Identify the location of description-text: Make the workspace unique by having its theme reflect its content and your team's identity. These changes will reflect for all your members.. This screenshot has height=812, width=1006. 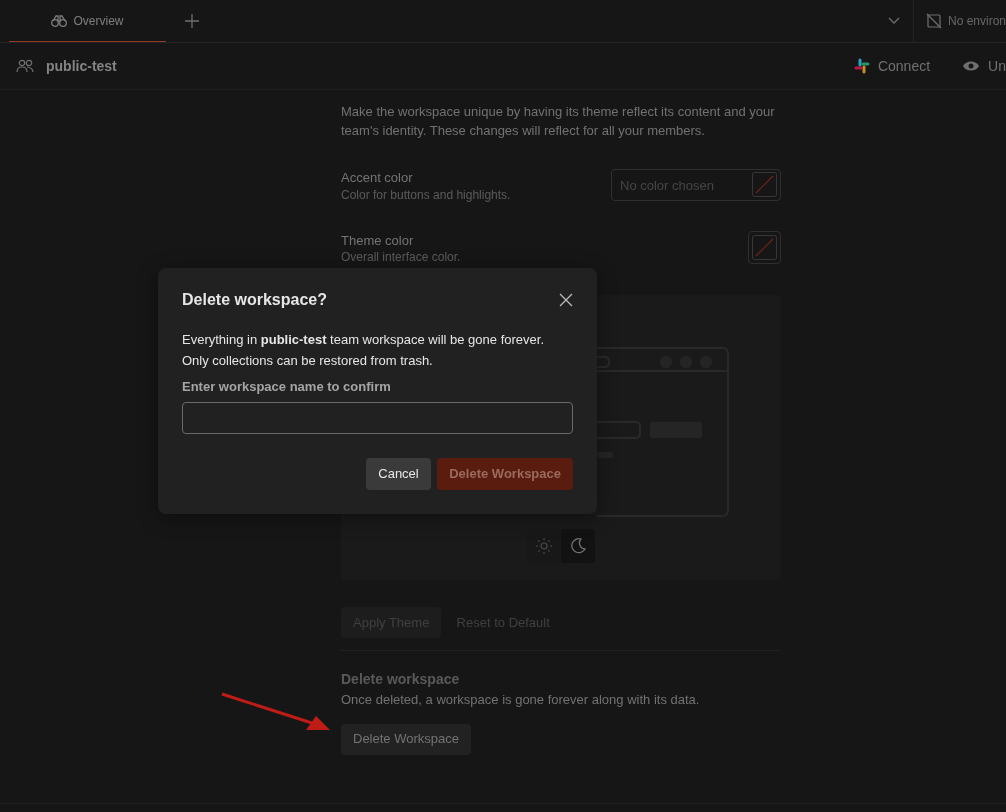
(558, 121).